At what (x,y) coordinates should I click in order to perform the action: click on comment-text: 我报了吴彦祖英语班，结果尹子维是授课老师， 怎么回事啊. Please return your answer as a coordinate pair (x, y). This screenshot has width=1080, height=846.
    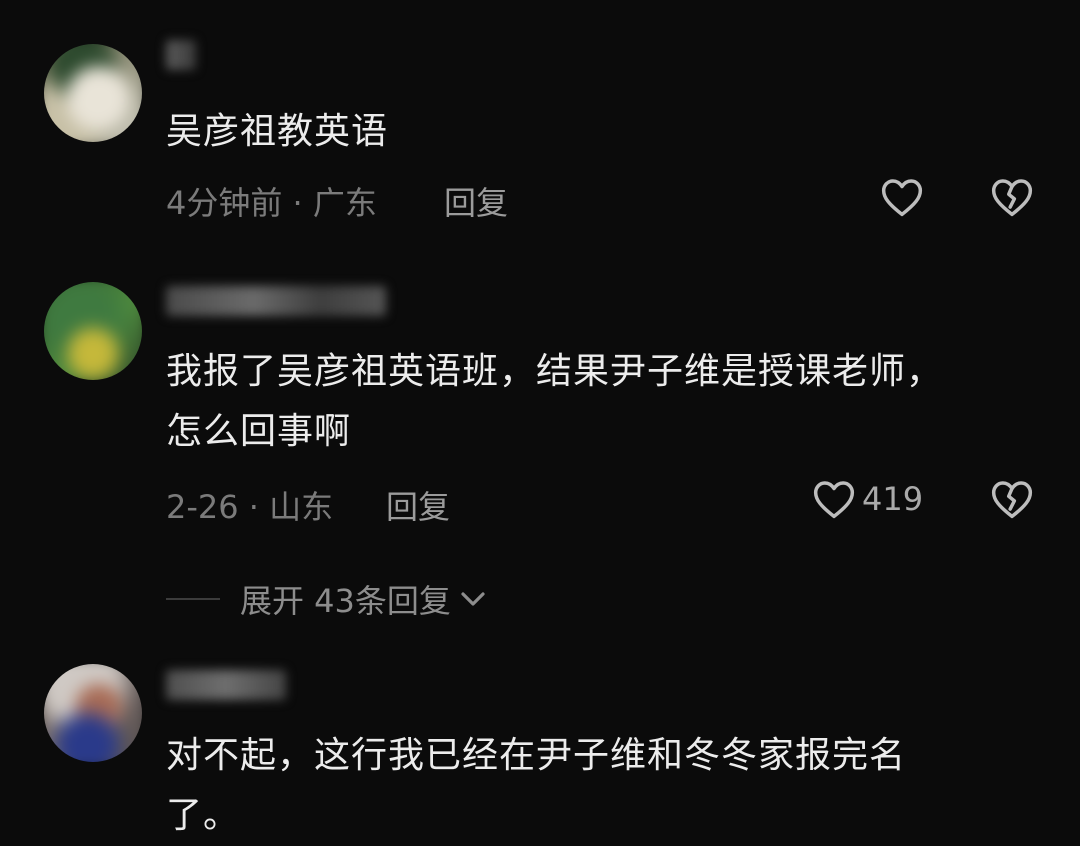
    Looking at the image, I should click on (555, 401).